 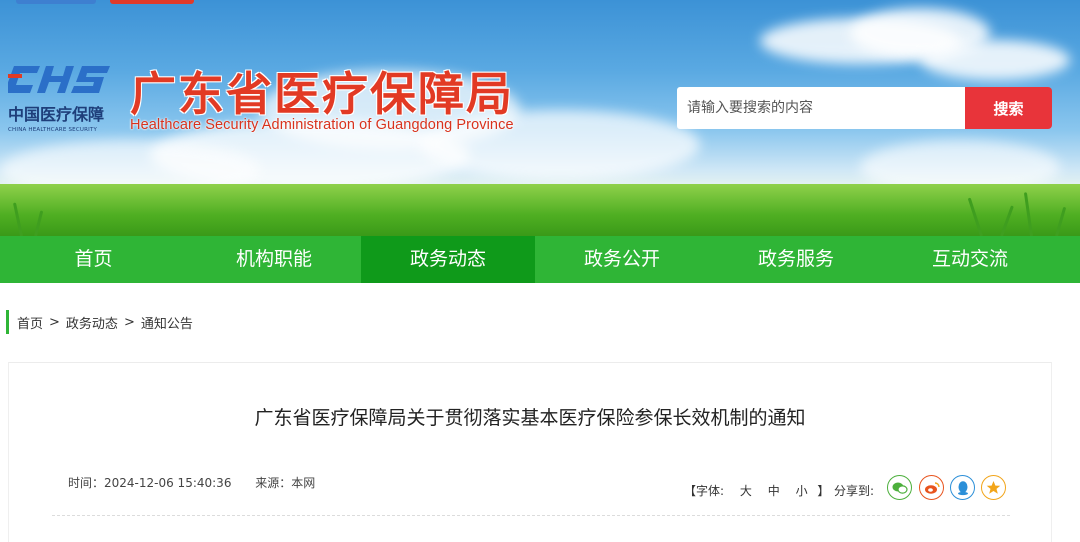 I want to click on weibo-icon, so click(x=931, y=487).